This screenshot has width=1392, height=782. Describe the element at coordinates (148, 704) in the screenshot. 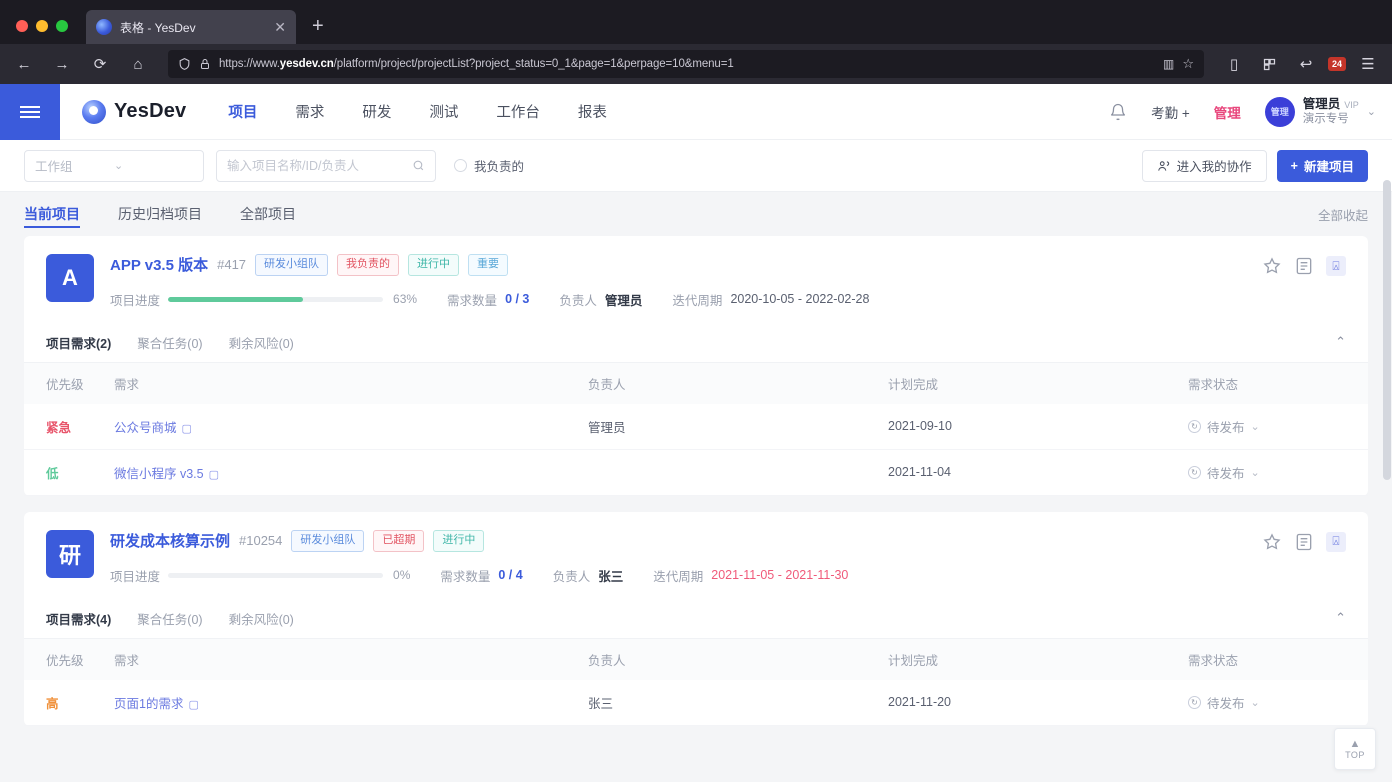

I see `requirement-link: 页面1的需求` at that location.